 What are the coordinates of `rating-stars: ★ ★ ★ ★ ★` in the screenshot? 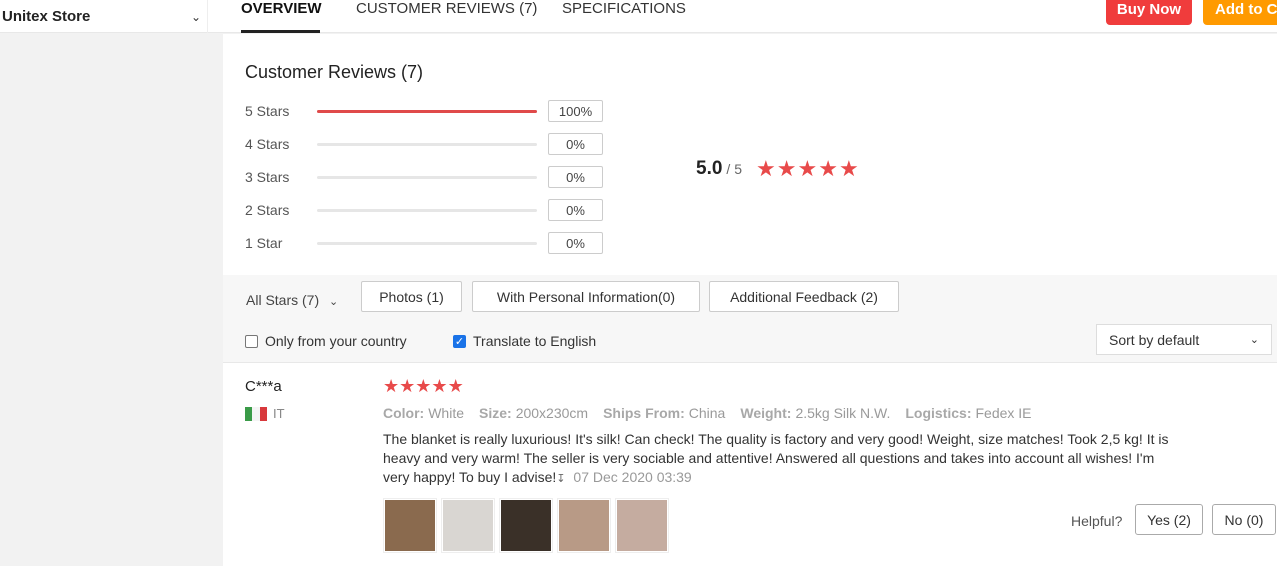 It's located at (808, 169).